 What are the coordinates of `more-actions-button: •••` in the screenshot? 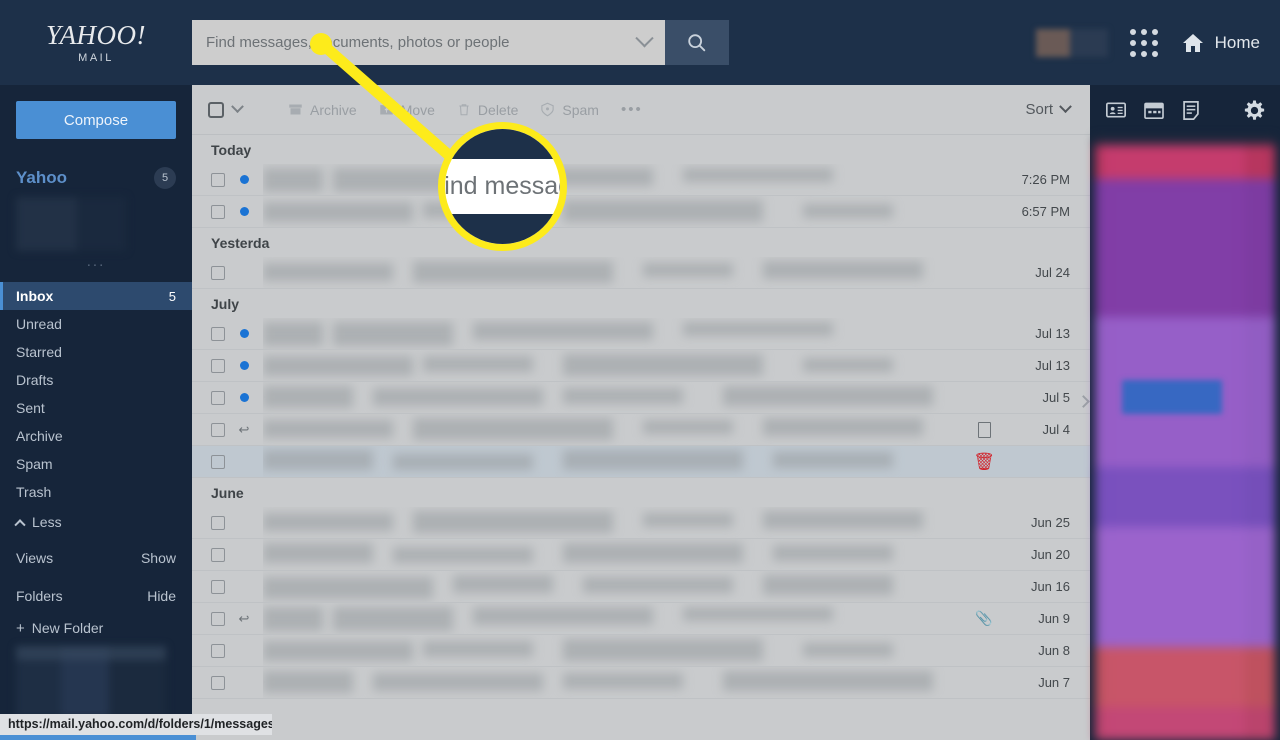 It's located at (632, 109).